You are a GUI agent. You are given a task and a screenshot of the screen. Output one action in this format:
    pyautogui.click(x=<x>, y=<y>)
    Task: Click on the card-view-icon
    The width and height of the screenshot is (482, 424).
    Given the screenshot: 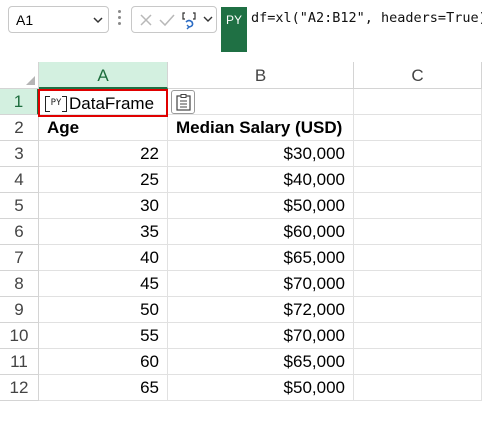 What is the action you would take?
    pyautogui.click(x=183, y=102)
    